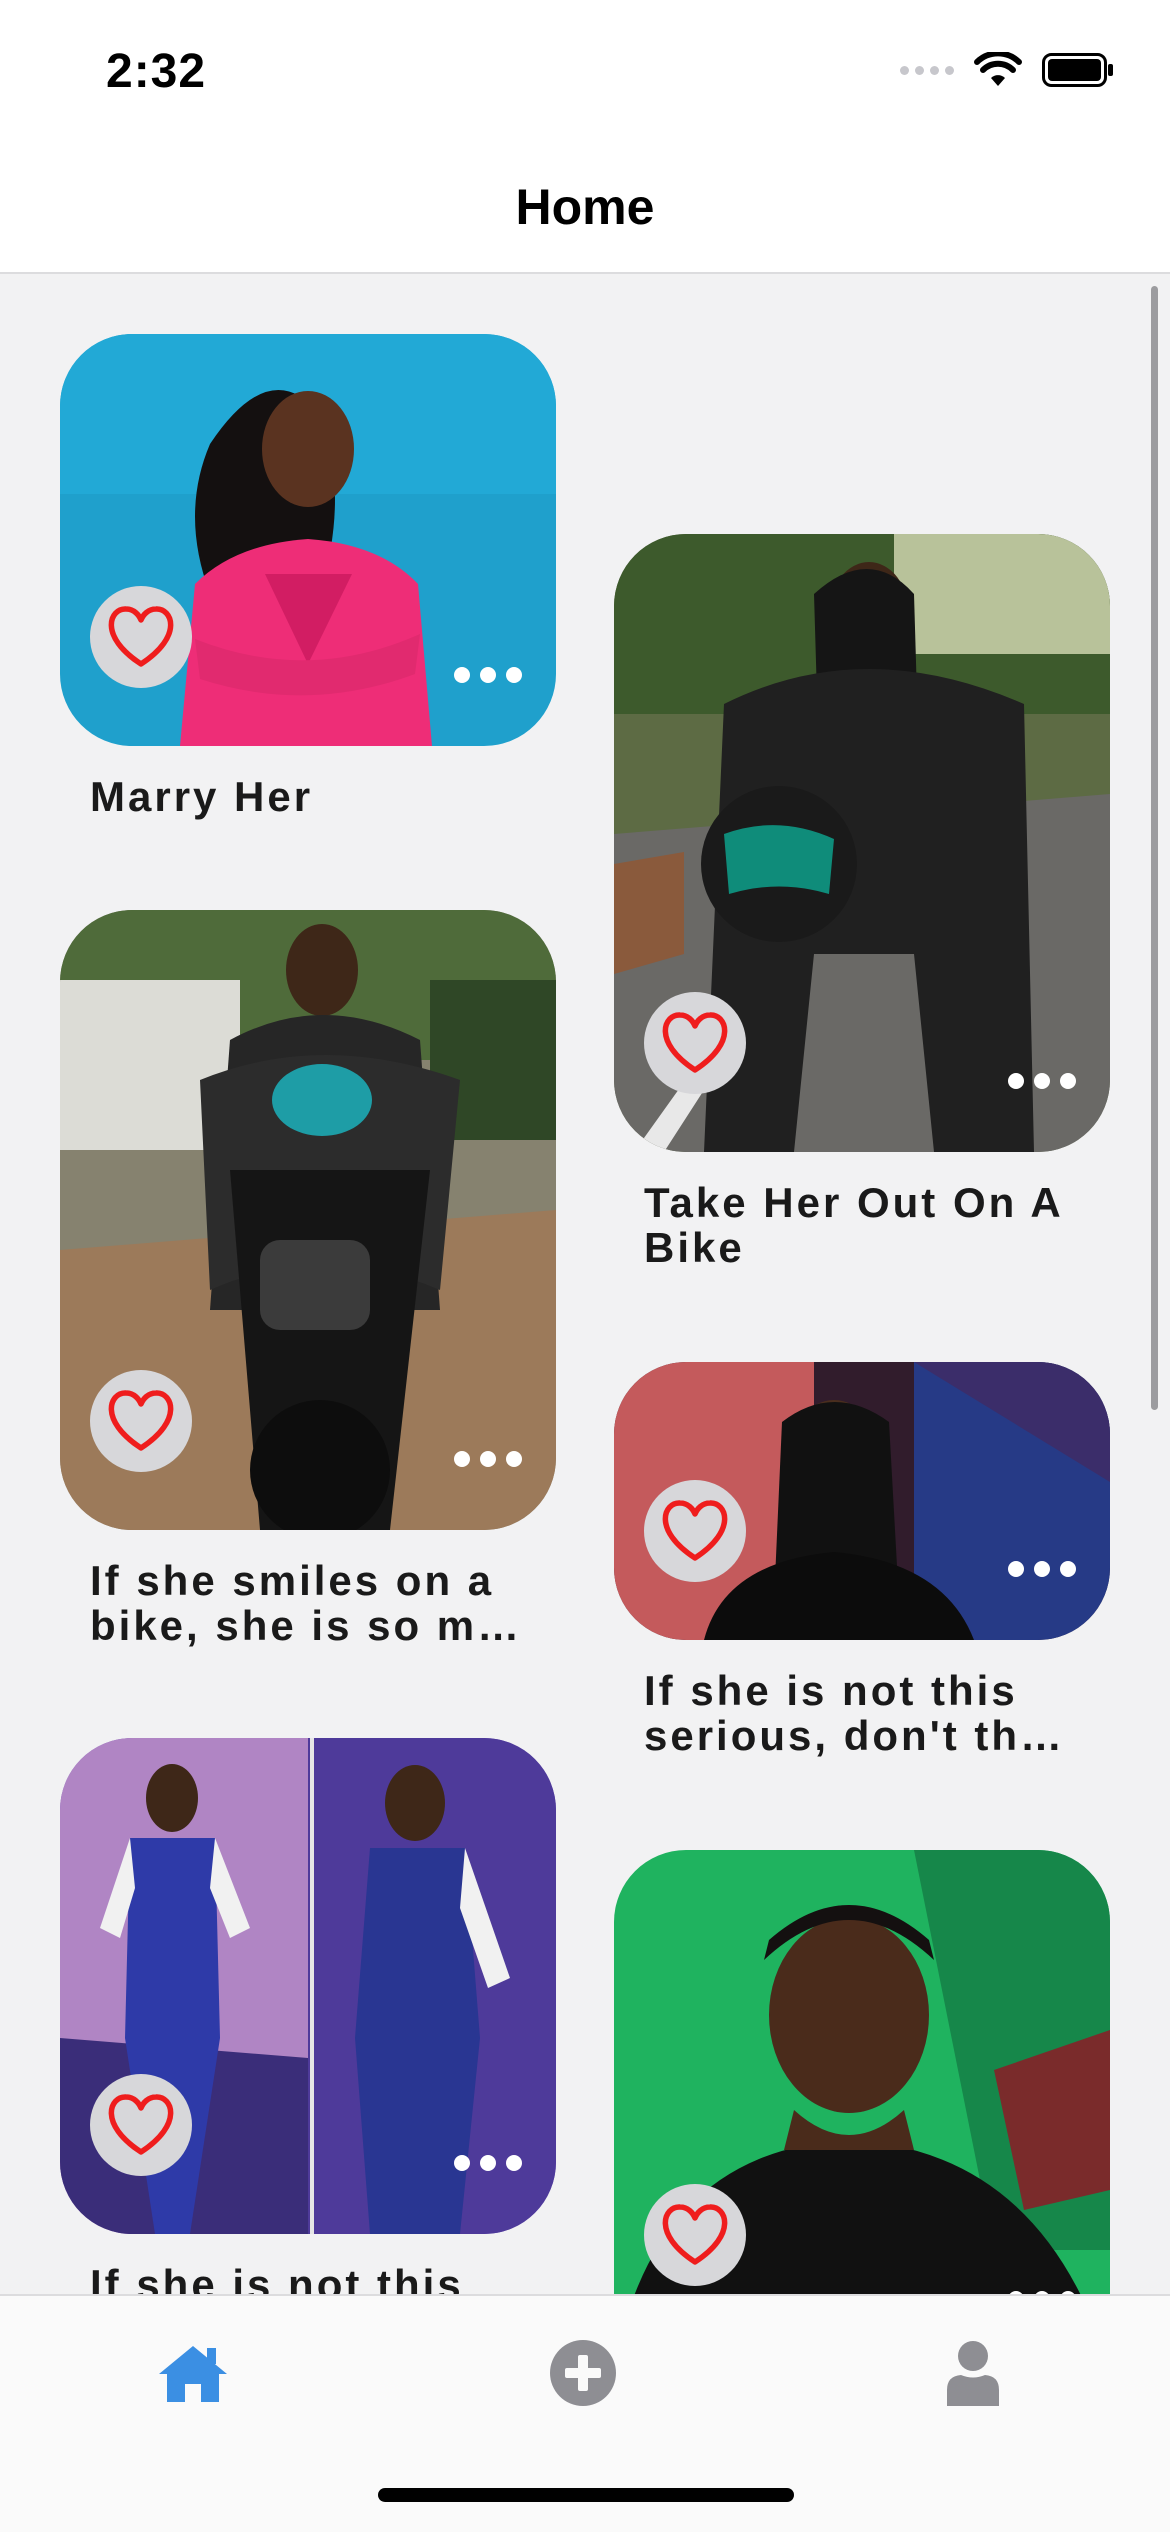 The image size is (1170, 2532). I want to click on plus-circle-icon, so click(583, 2373).